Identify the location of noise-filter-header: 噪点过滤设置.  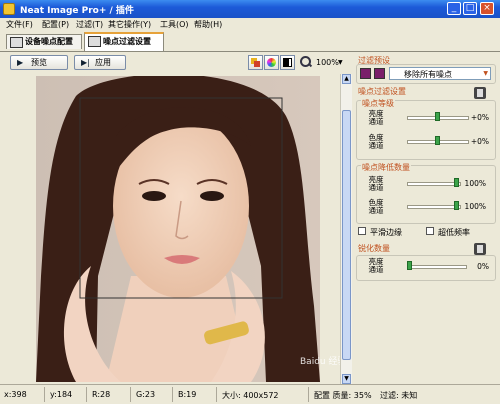
(382, 91).